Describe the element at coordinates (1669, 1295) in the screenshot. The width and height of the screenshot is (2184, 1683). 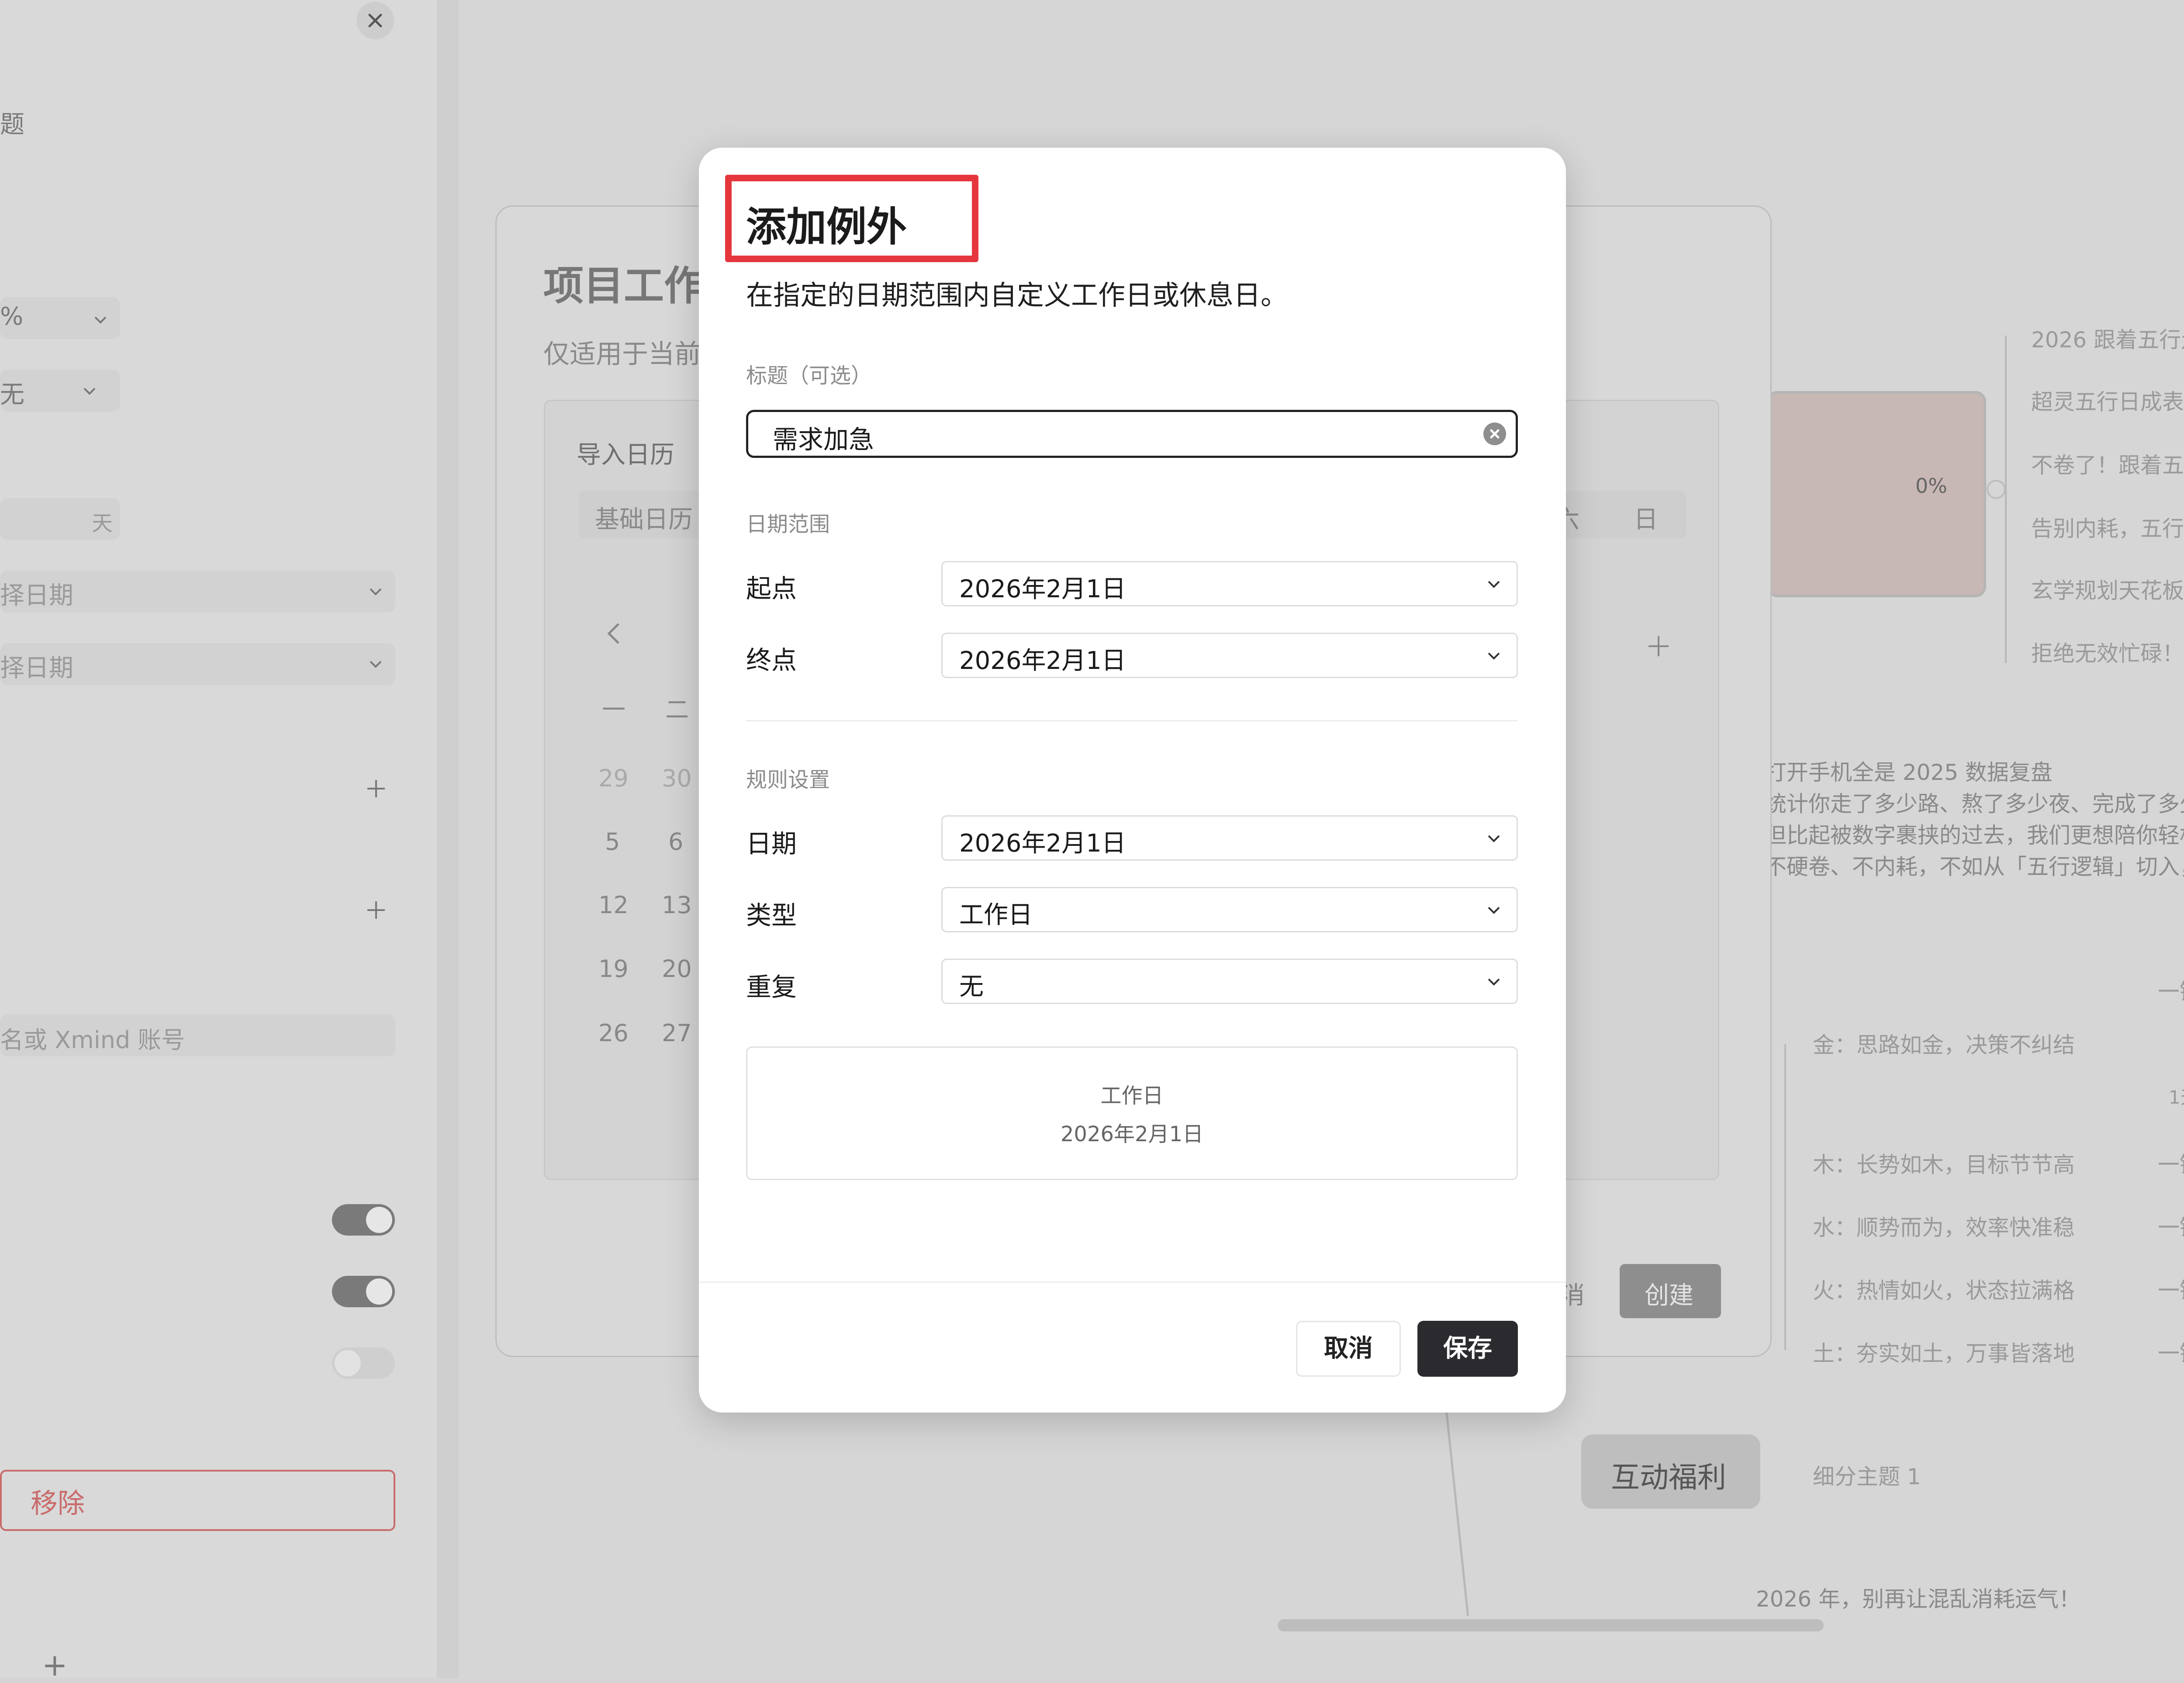
I see `create-button-label: 创建` at that location.